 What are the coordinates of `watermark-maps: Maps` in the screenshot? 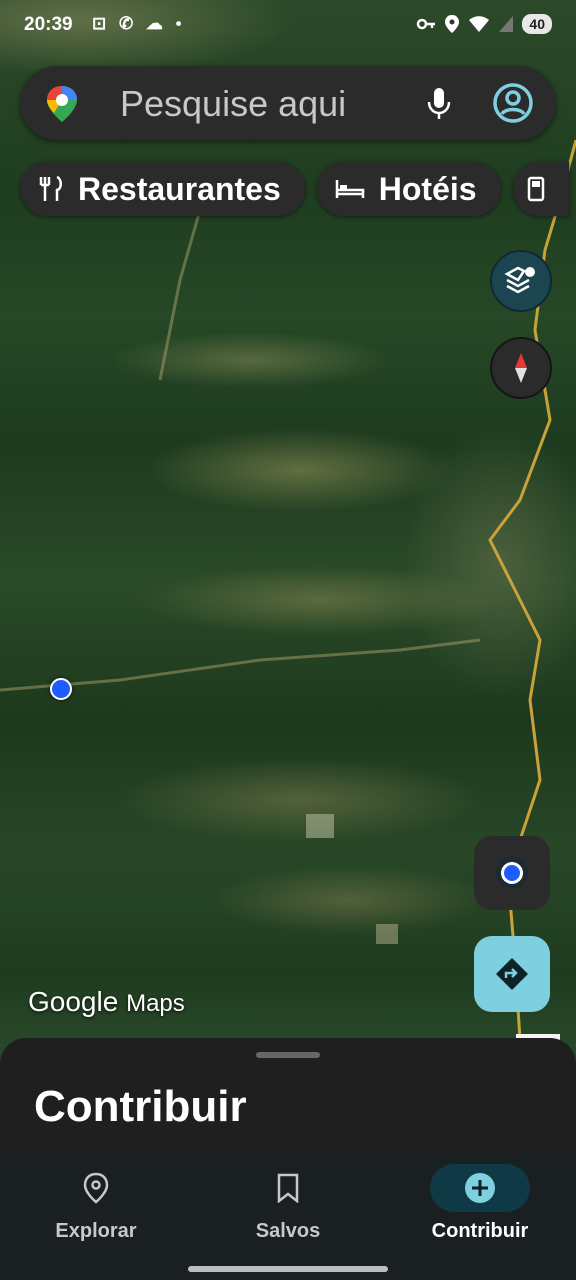 It's located at (155, 1003).